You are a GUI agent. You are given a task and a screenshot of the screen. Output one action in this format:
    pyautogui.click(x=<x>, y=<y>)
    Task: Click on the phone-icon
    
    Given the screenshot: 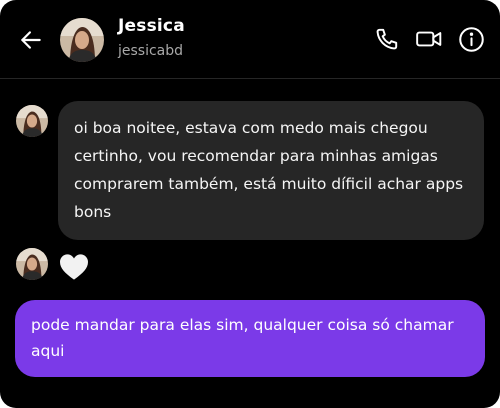 What is the action you would take?
    pyautogui.click(x=387, y=39)
    